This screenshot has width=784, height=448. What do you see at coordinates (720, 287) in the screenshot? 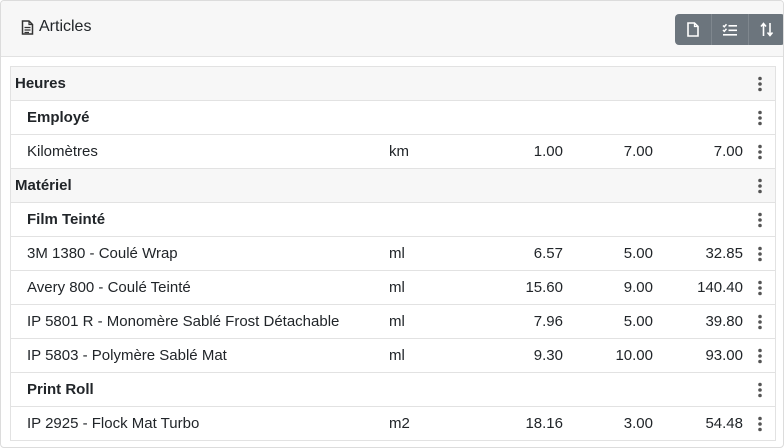
I see `total-cell: 140.40` at bounding box center [720, 287].